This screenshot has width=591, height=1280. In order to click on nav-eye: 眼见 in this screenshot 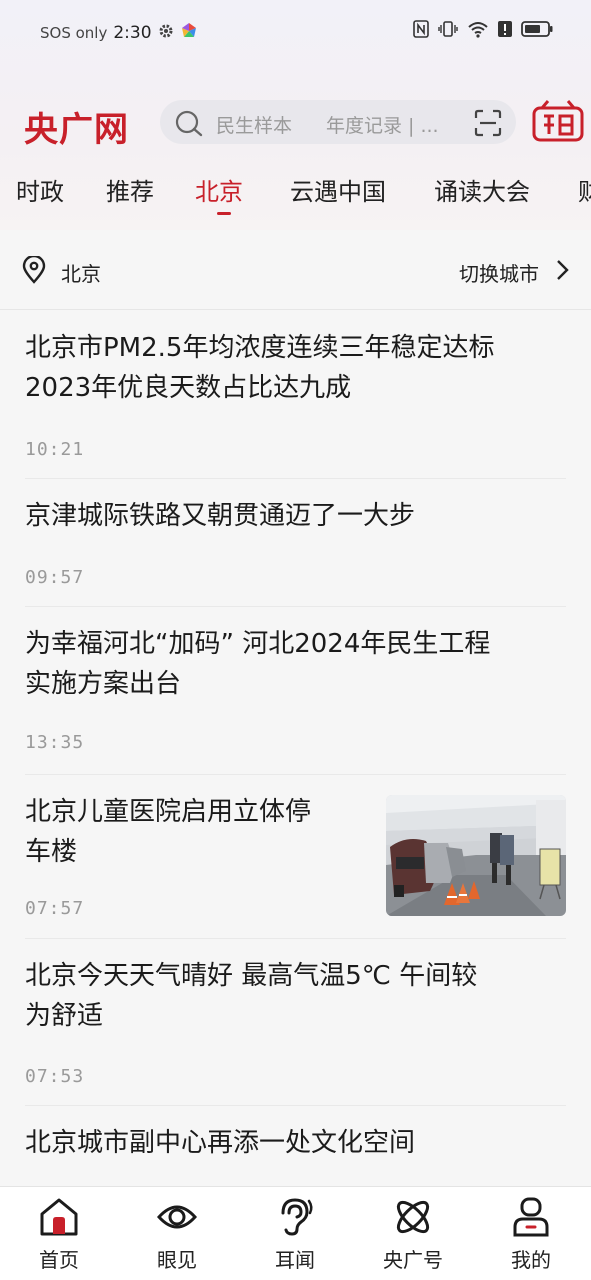, I will do `click(177, 1233)`.